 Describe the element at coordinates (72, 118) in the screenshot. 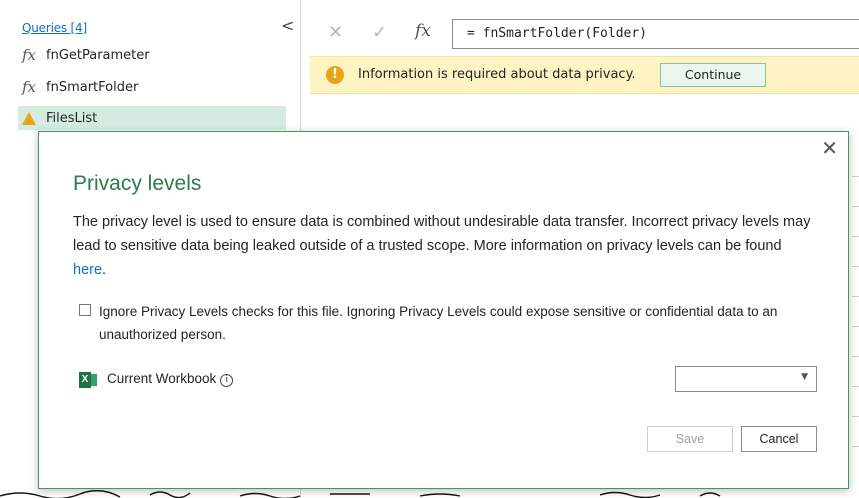

I see `query-item-label: FilesList` at that location.